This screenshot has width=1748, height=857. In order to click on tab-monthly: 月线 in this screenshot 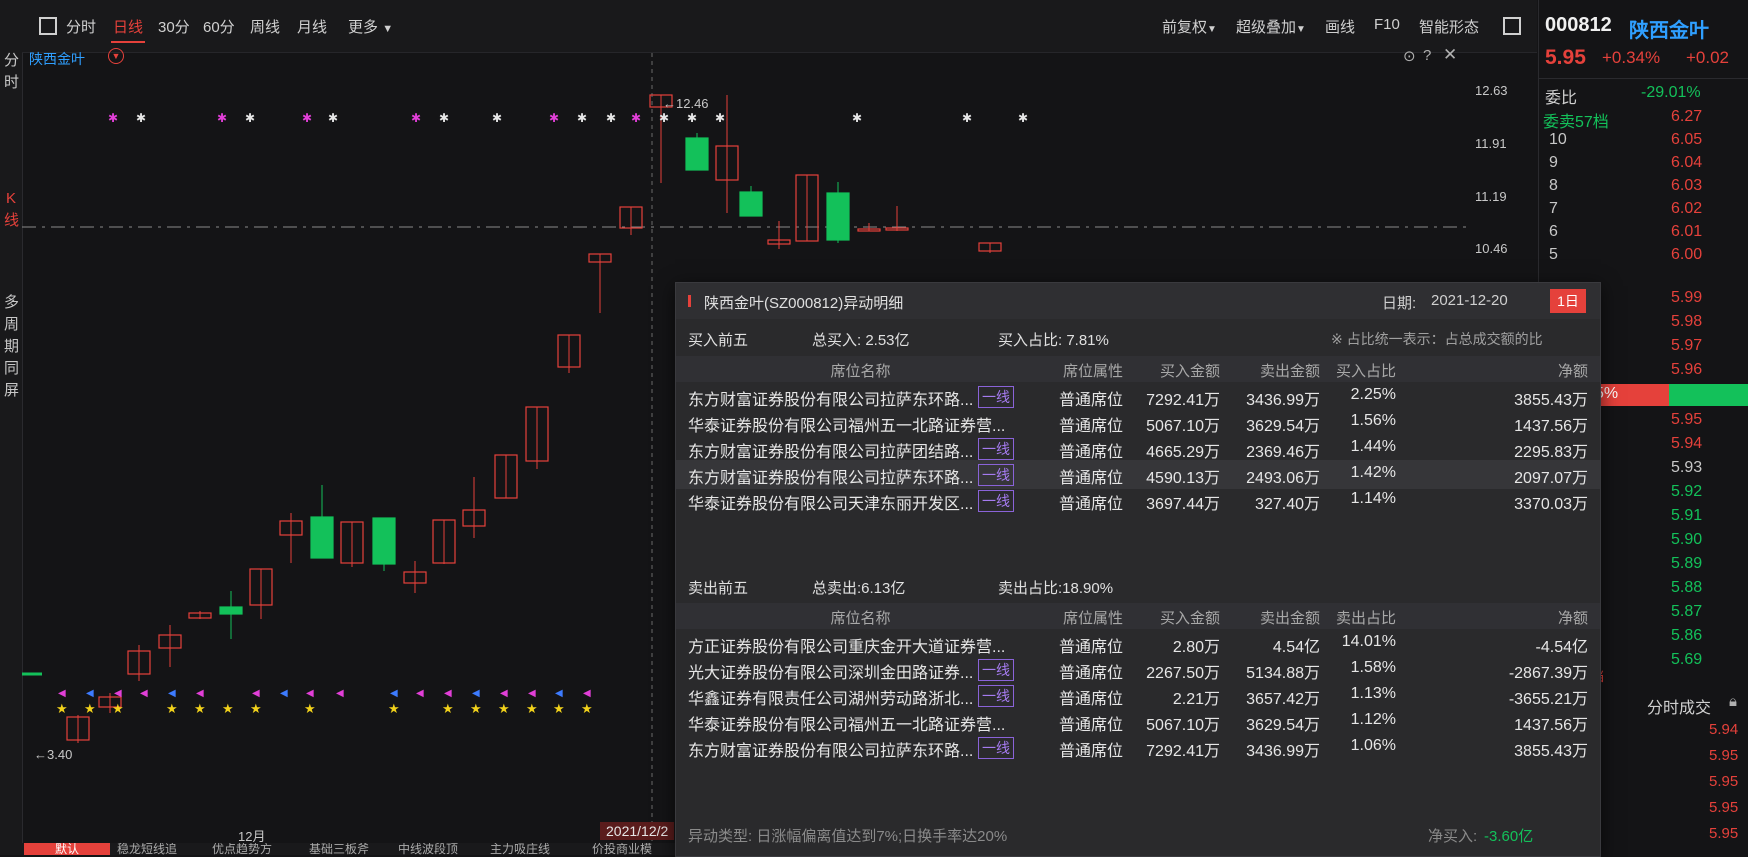, I will do `click(312, 26)`.